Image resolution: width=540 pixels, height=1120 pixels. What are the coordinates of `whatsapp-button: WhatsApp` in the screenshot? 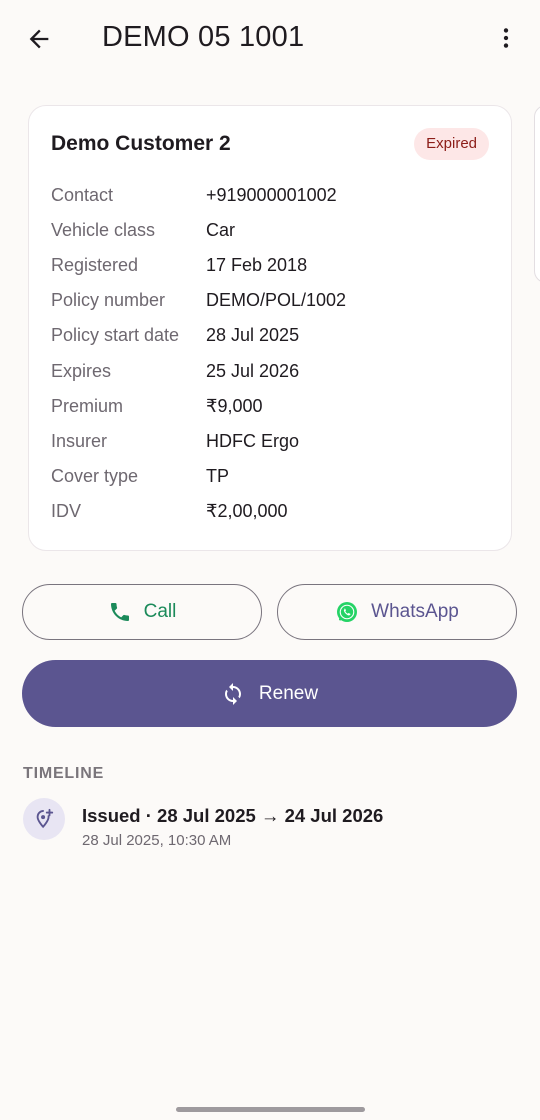 It's located at (397, 612).